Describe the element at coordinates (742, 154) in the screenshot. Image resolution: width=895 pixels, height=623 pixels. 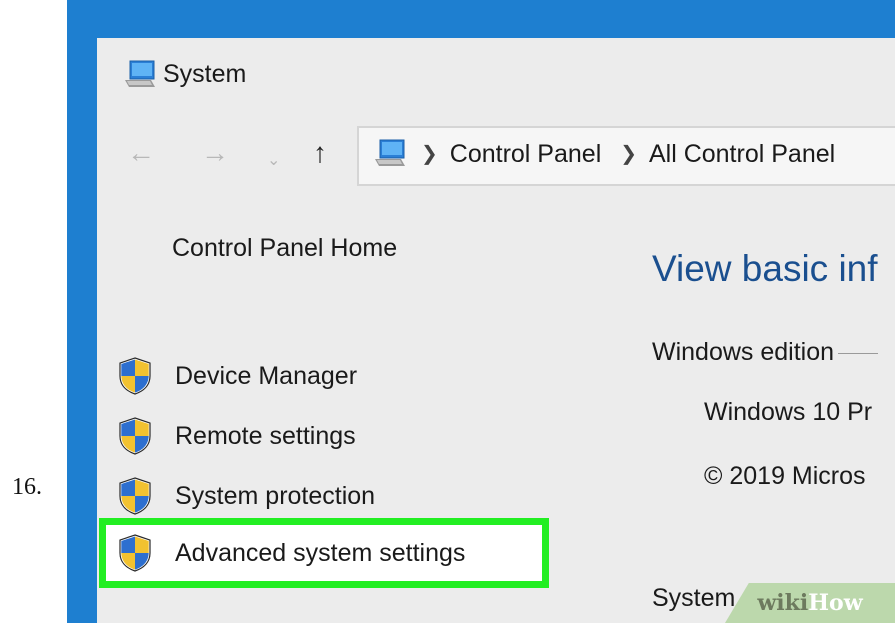
I see `breadcrumb-all-control-panel: All Control Panel` at that location.